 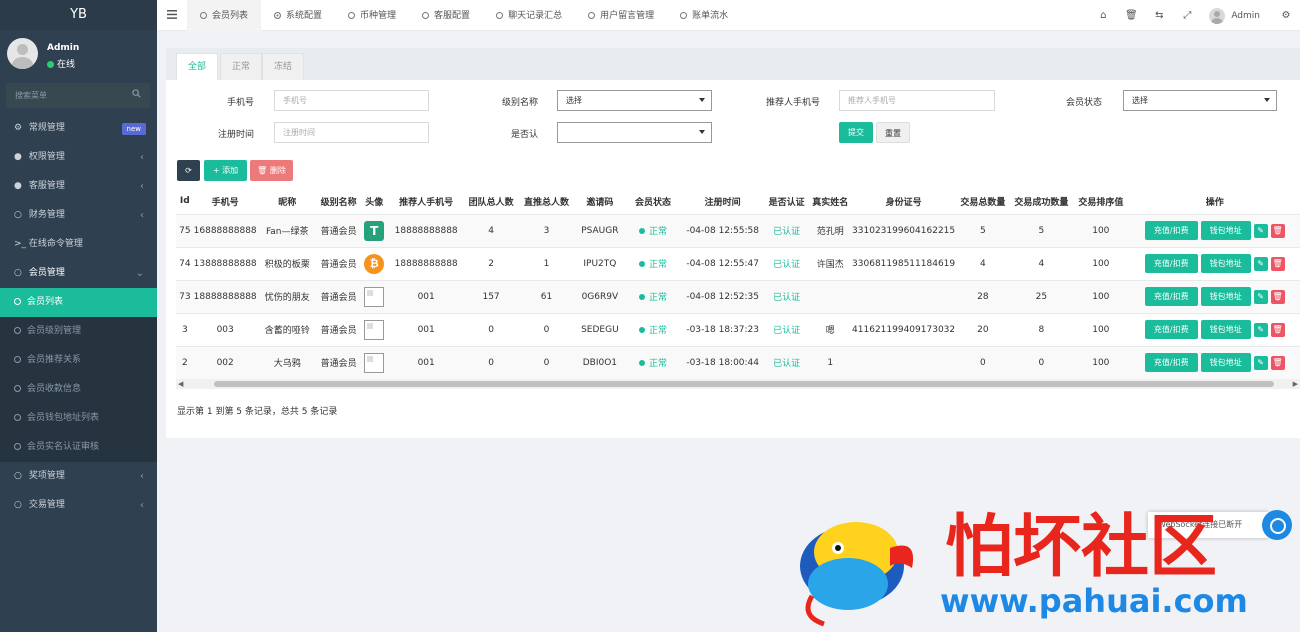 What do you see at coordinates (1101, 202) in the screenshot?
I see `column-header: 交易排序值` at bounding box center [1101, 202].